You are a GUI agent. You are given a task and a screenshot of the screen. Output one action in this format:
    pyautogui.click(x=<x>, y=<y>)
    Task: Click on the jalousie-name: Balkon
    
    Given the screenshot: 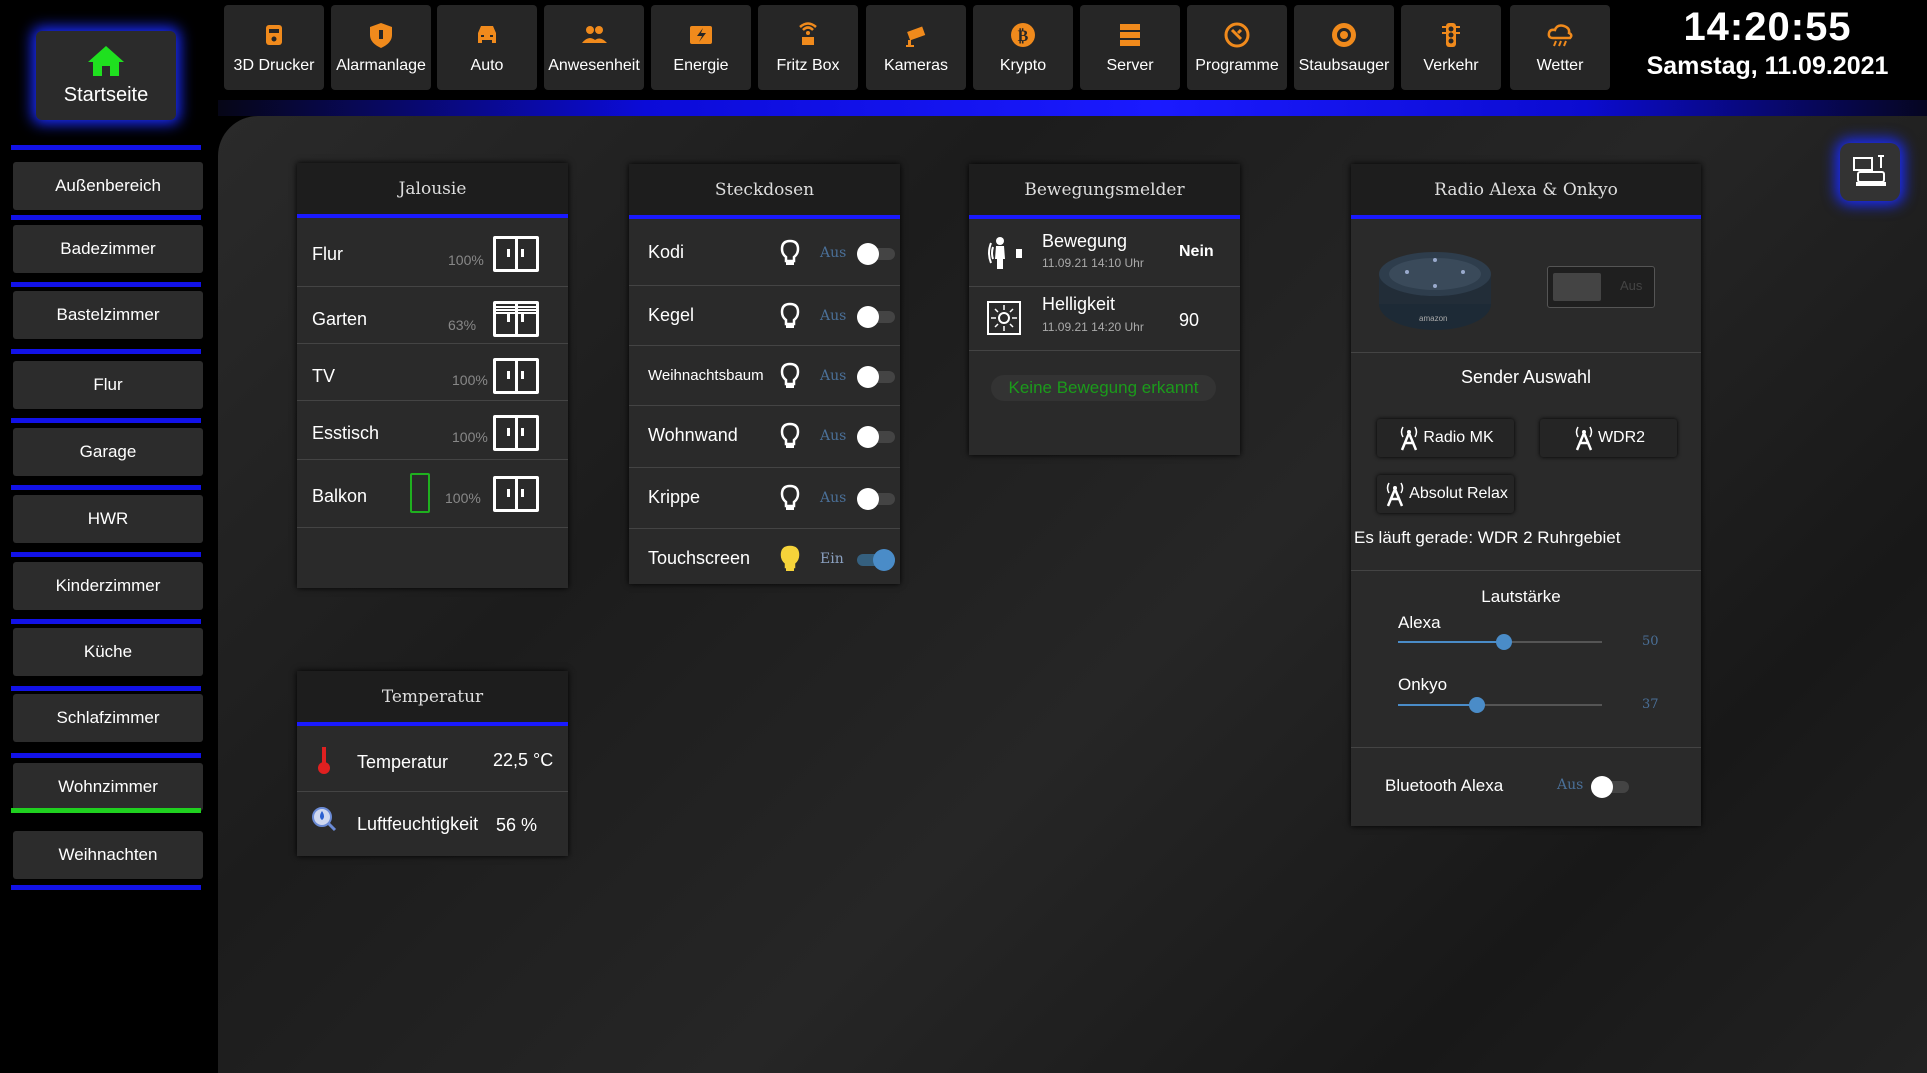 What is the action you would take?
    pyautogui.click(x=340, y=496)
    